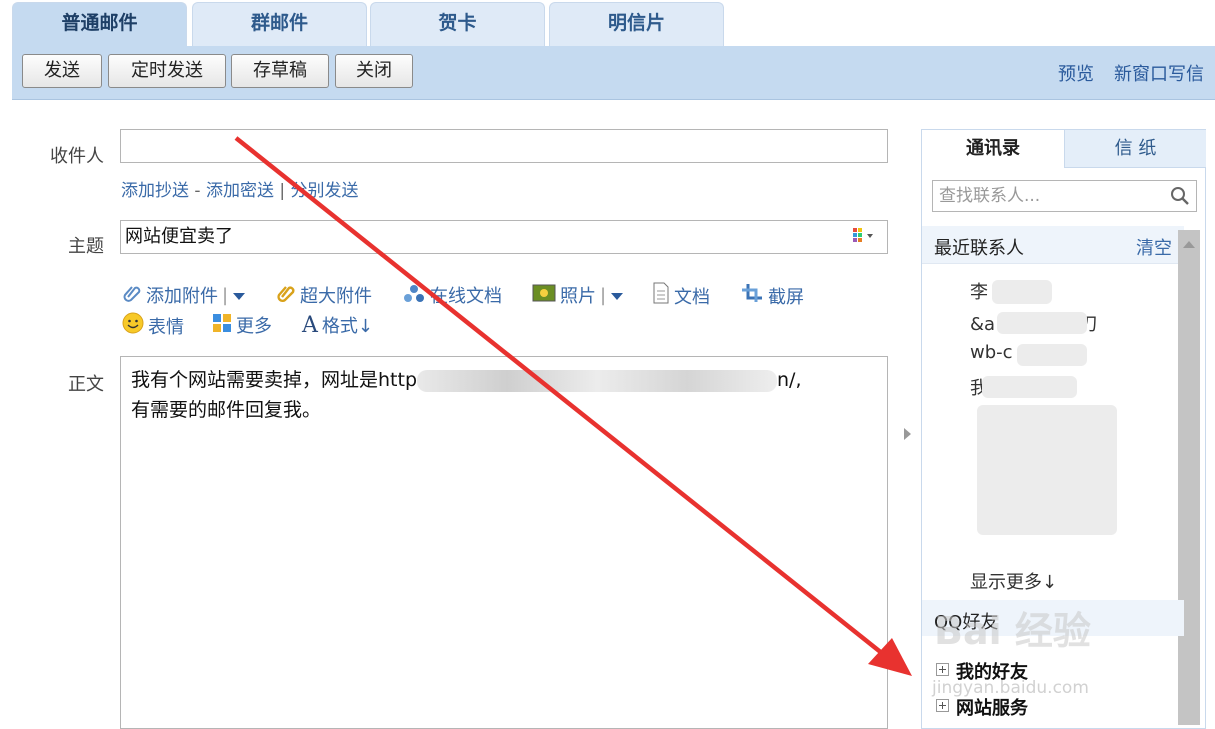 The image size is (1215, 729). I want to click on screenshot-button: 截屏, so click(772, 295).